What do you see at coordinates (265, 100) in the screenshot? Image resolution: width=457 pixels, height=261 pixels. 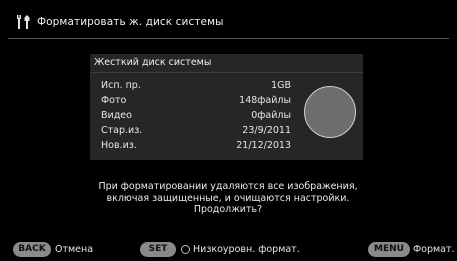 I see `info-value: 148файлы` at bounding box center [265, 100].